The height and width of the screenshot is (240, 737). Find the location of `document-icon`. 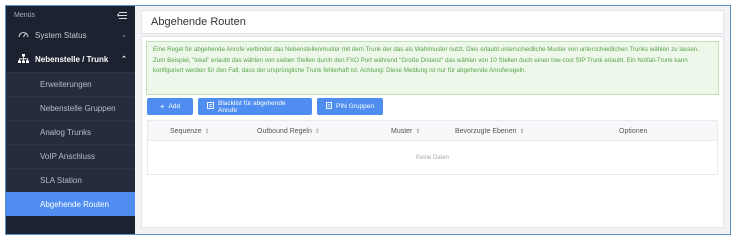

document-icon is located at coordinates (329, 106).